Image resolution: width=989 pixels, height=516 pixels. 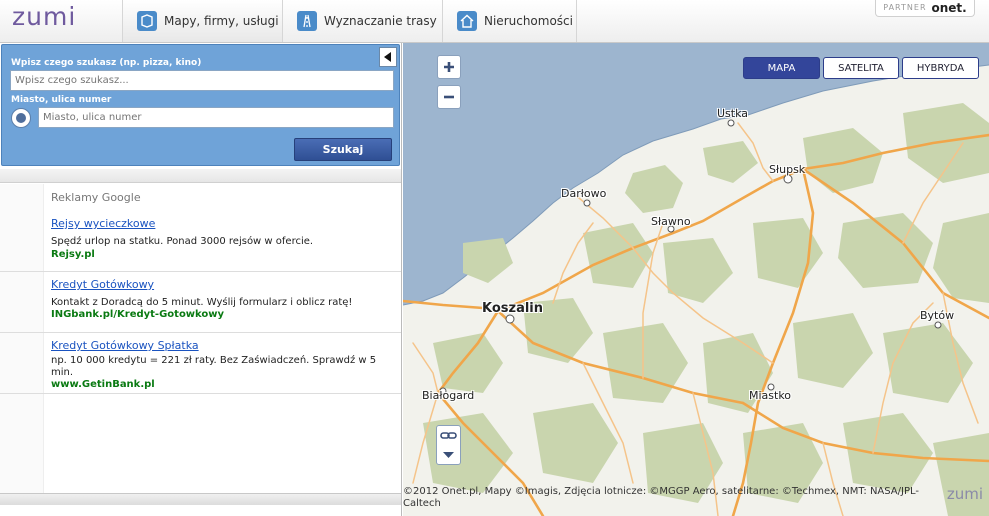 What do you see at coordinates (964, 494) in the screenshot?
I see `zumi-watermark: zumi` at bounding box center [964, 494].